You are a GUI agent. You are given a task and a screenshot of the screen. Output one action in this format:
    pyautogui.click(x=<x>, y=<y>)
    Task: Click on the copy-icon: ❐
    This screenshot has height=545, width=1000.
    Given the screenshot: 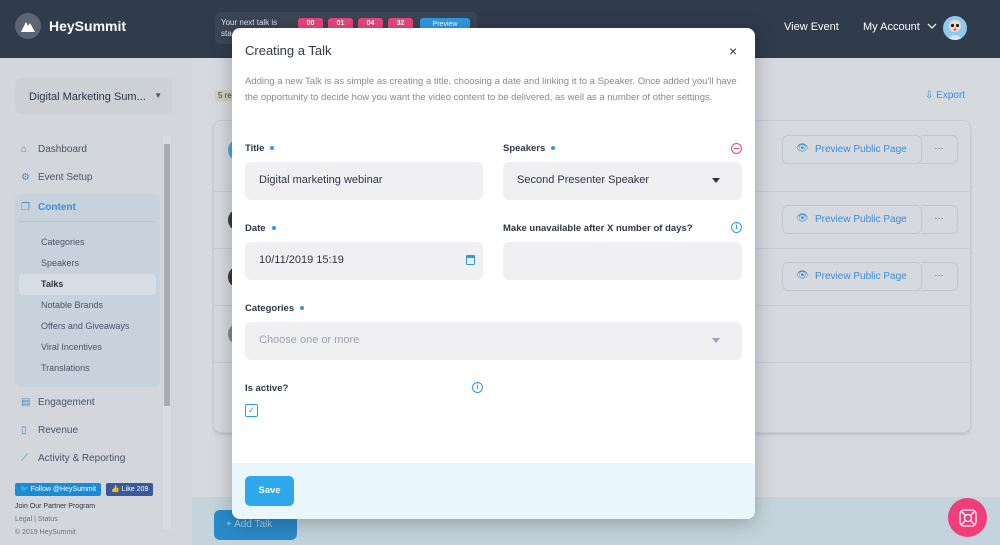 What is the action you would take?
    pyautogui.click(x=25, y=207)
    